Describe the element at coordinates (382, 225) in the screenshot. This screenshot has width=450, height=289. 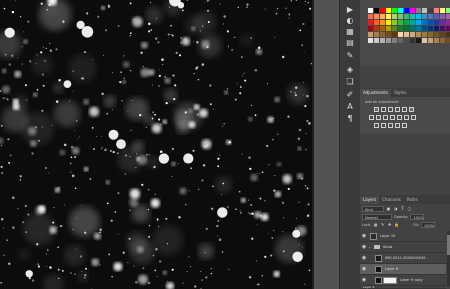
I see `lock-brush-icon: ✎` at that location.